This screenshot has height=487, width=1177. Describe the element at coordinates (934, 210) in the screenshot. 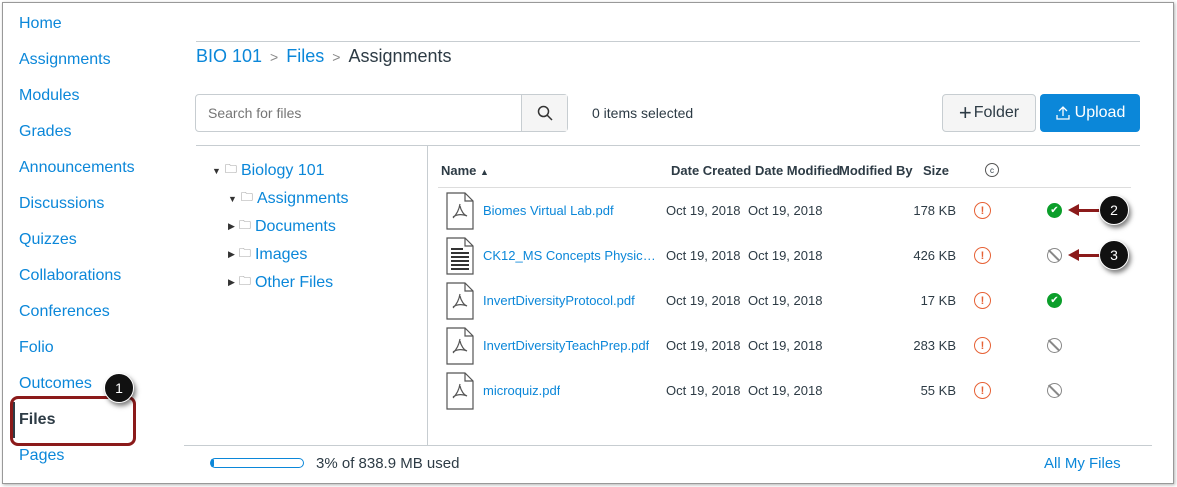

I see `file-size: 178 KB` at that location.